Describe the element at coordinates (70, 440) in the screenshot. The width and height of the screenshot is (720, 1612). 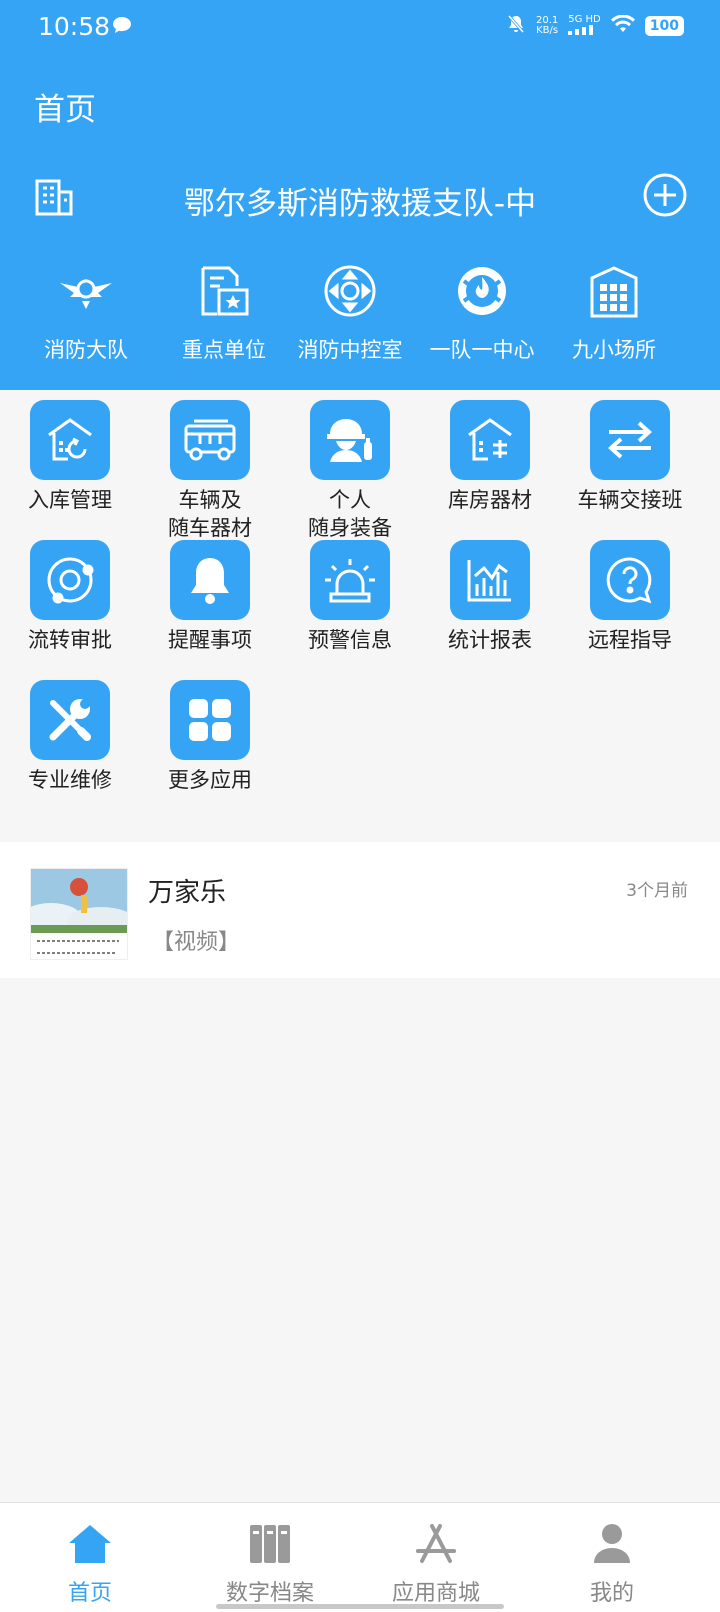
I see `warehouse-in-icon` at that location.